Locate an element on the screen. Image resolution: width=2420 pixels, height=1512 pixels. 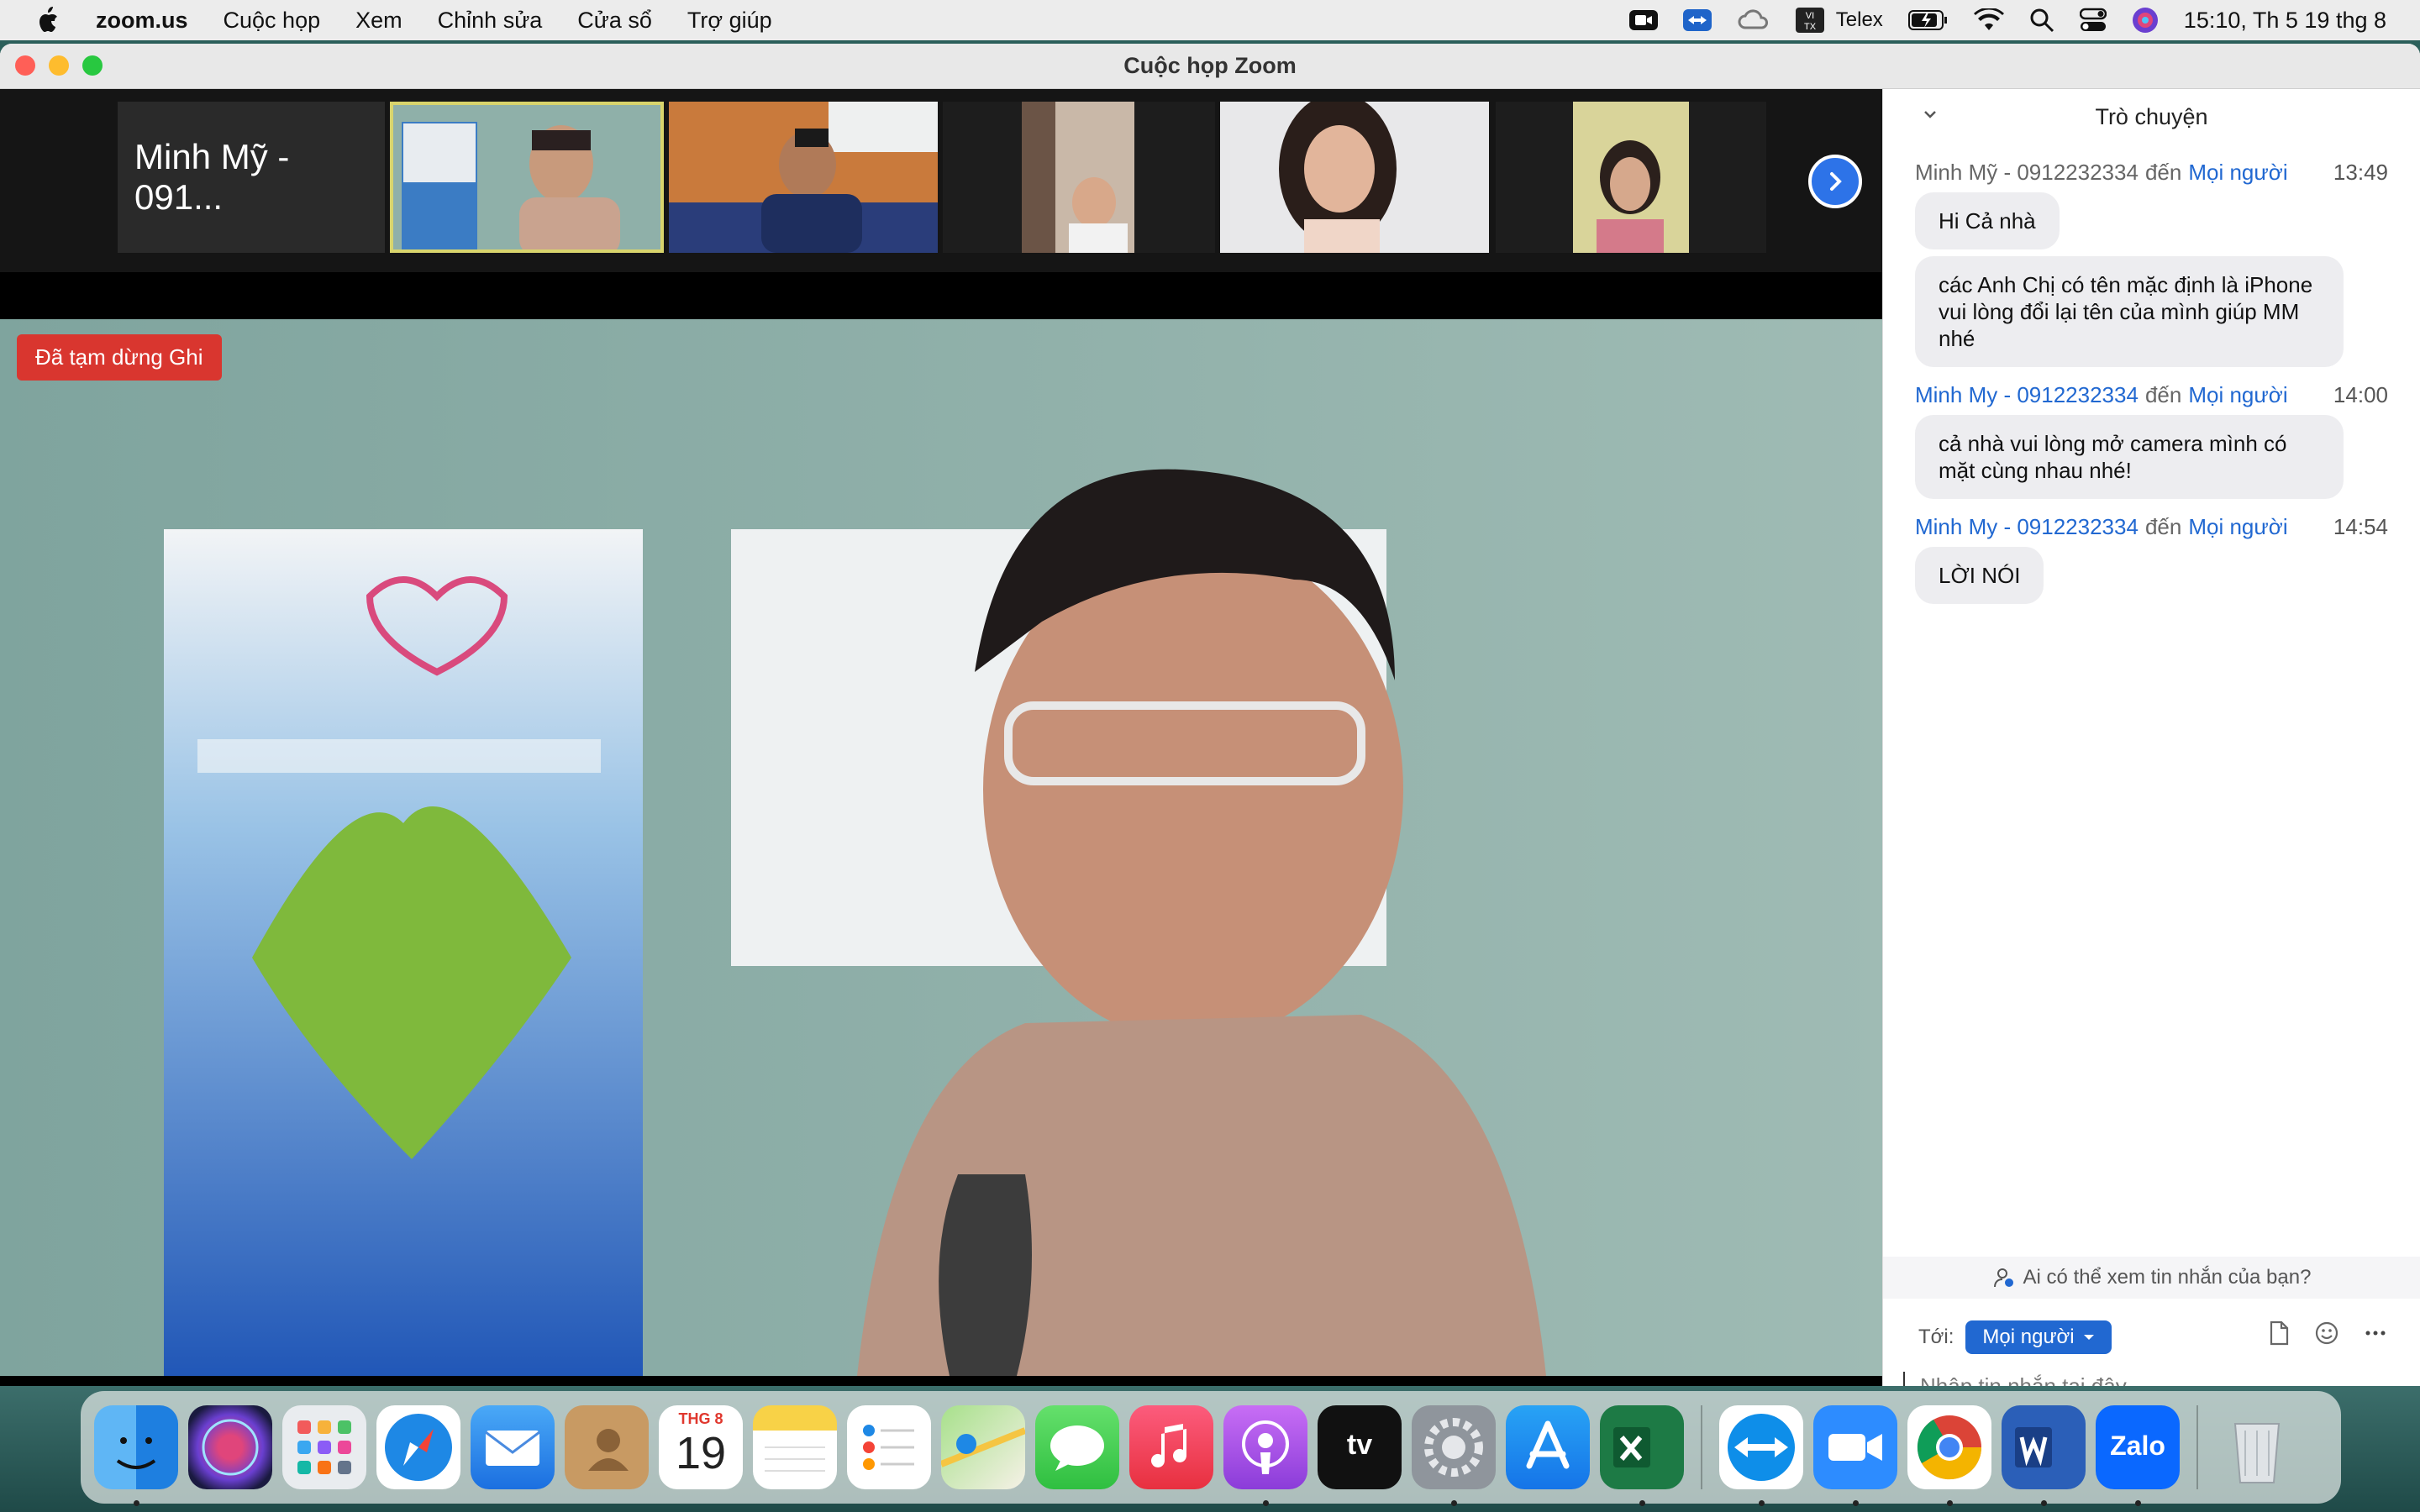
menu-view: Xem is located at coordinates (378, 21).